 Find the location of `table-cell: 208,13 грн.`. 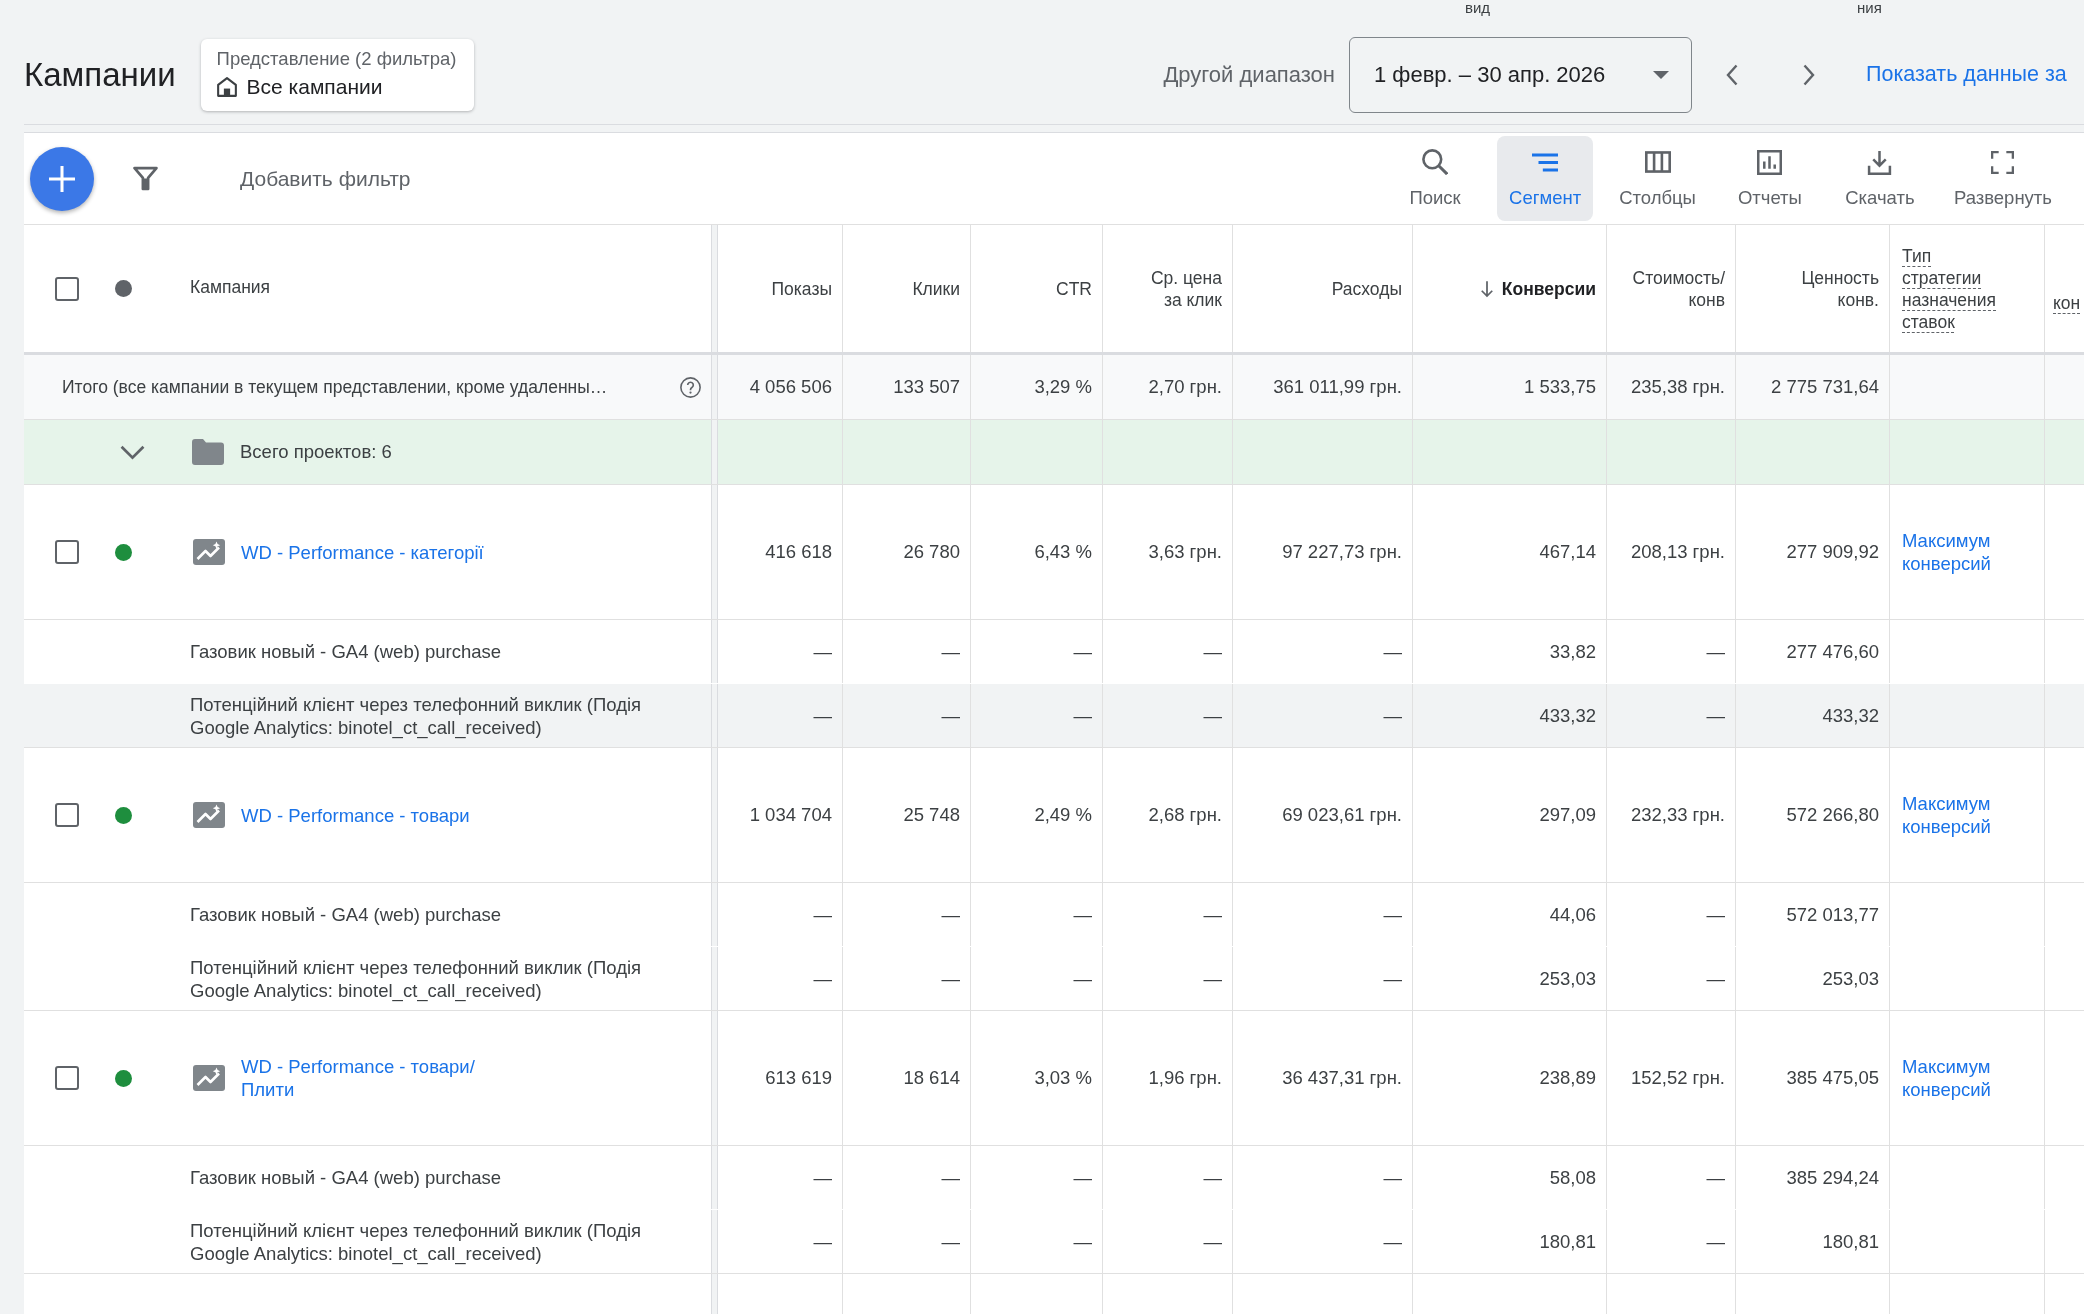

table-cell: 208,13 грн. is located at coordinates (1671, 552).